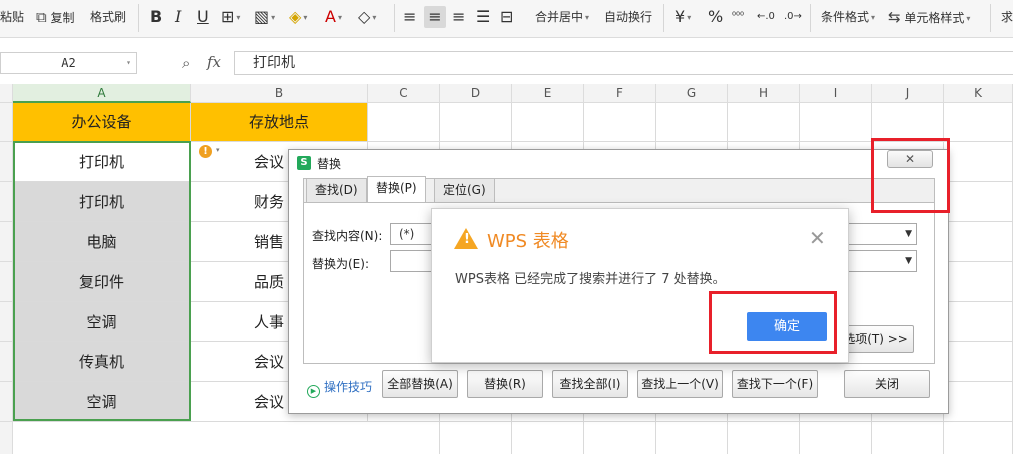 This screenshot has width=1013, height=454. What do you see at coordinates (435, 17) in the screenshot?
I see `align-center-icon: ≡` at bounding box center [435, 17].